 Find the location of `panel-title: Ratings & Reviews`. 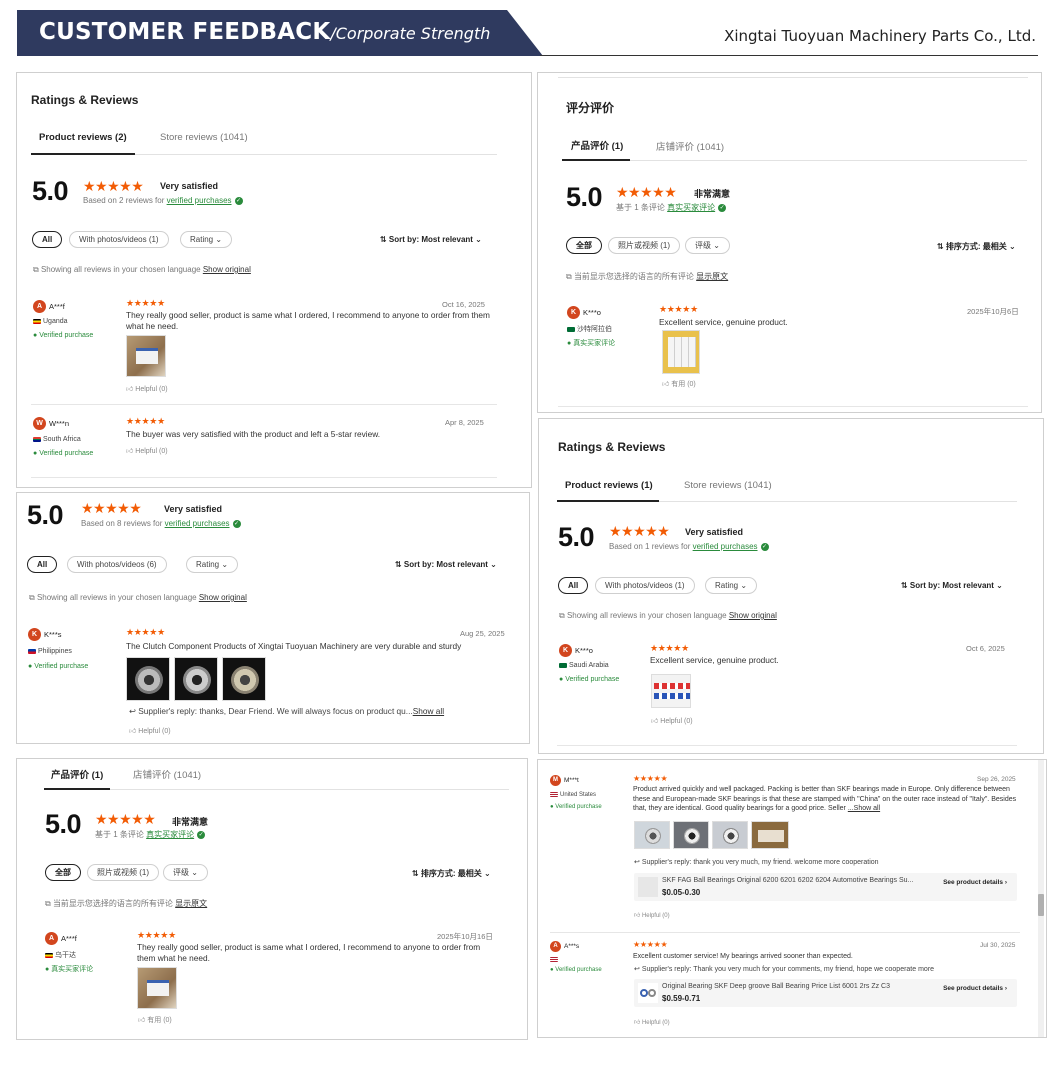

panel-title: Ratings & Reviews is located at coordinates (612, 447).